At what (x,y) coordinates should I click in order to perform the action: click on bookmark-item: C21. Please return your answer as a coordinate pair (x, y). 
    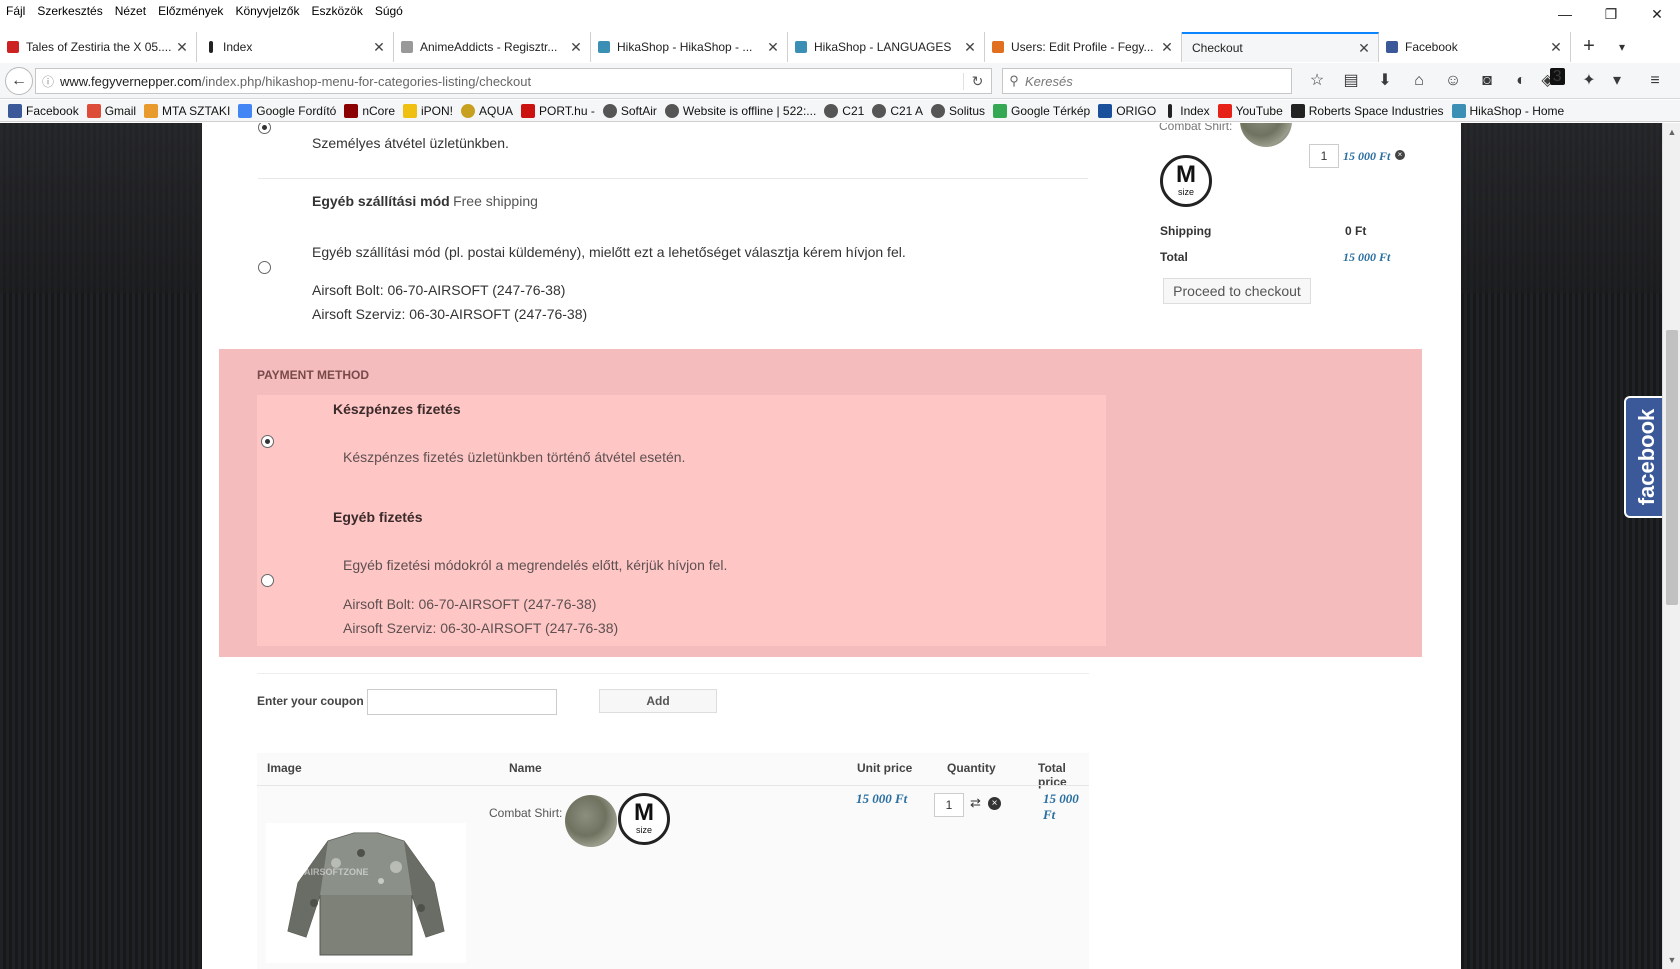
    Looking at the image, I should click on (844, 110).